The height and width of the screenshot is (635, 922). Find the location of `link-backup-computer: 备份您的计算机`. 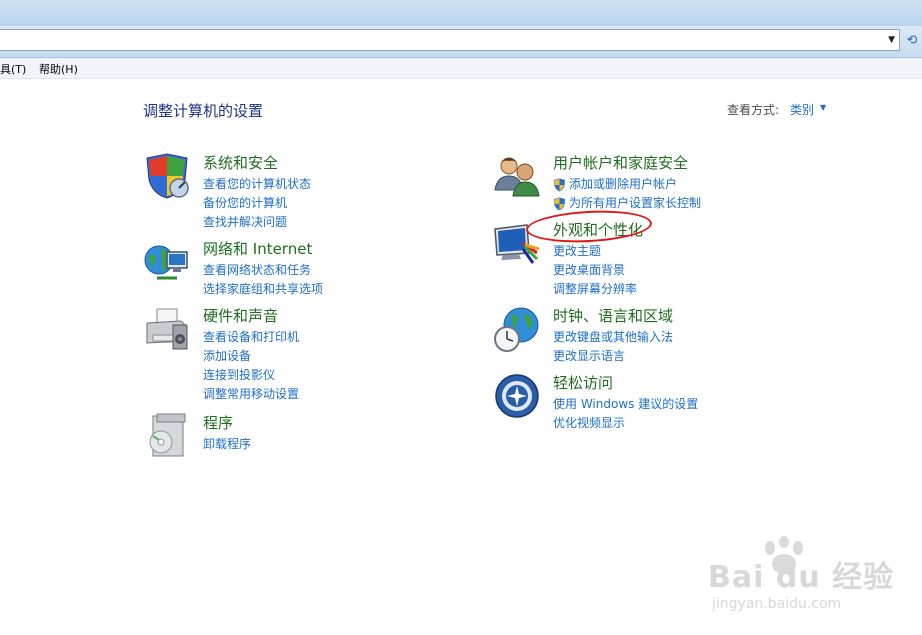

link-backup-computer: 备份您的计算机 is located at coordinates (257, 203).